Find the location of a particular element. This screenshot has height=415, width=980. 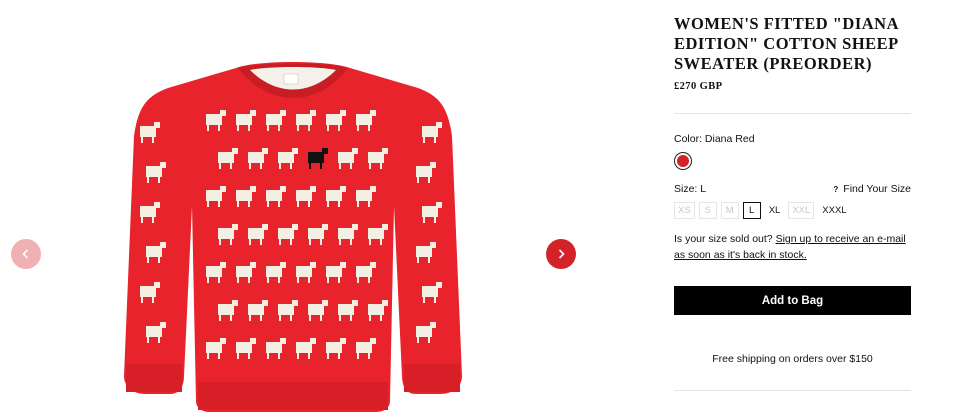

chevron-right-icon is located at coordinates (561, 254).